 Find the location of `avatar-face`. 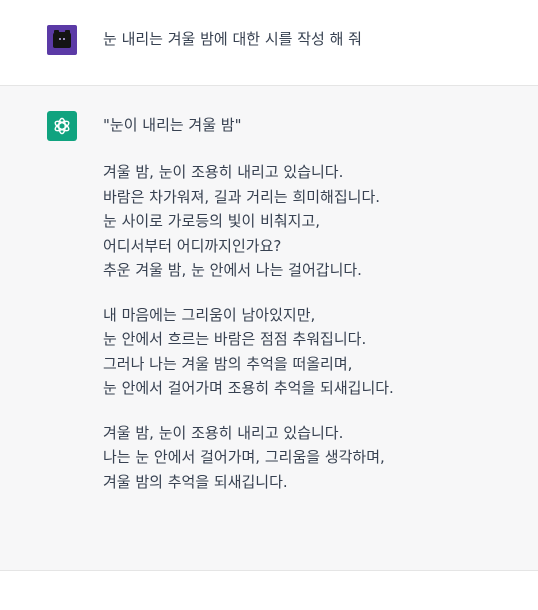

avatar-face is located at coordinates (62, 40).